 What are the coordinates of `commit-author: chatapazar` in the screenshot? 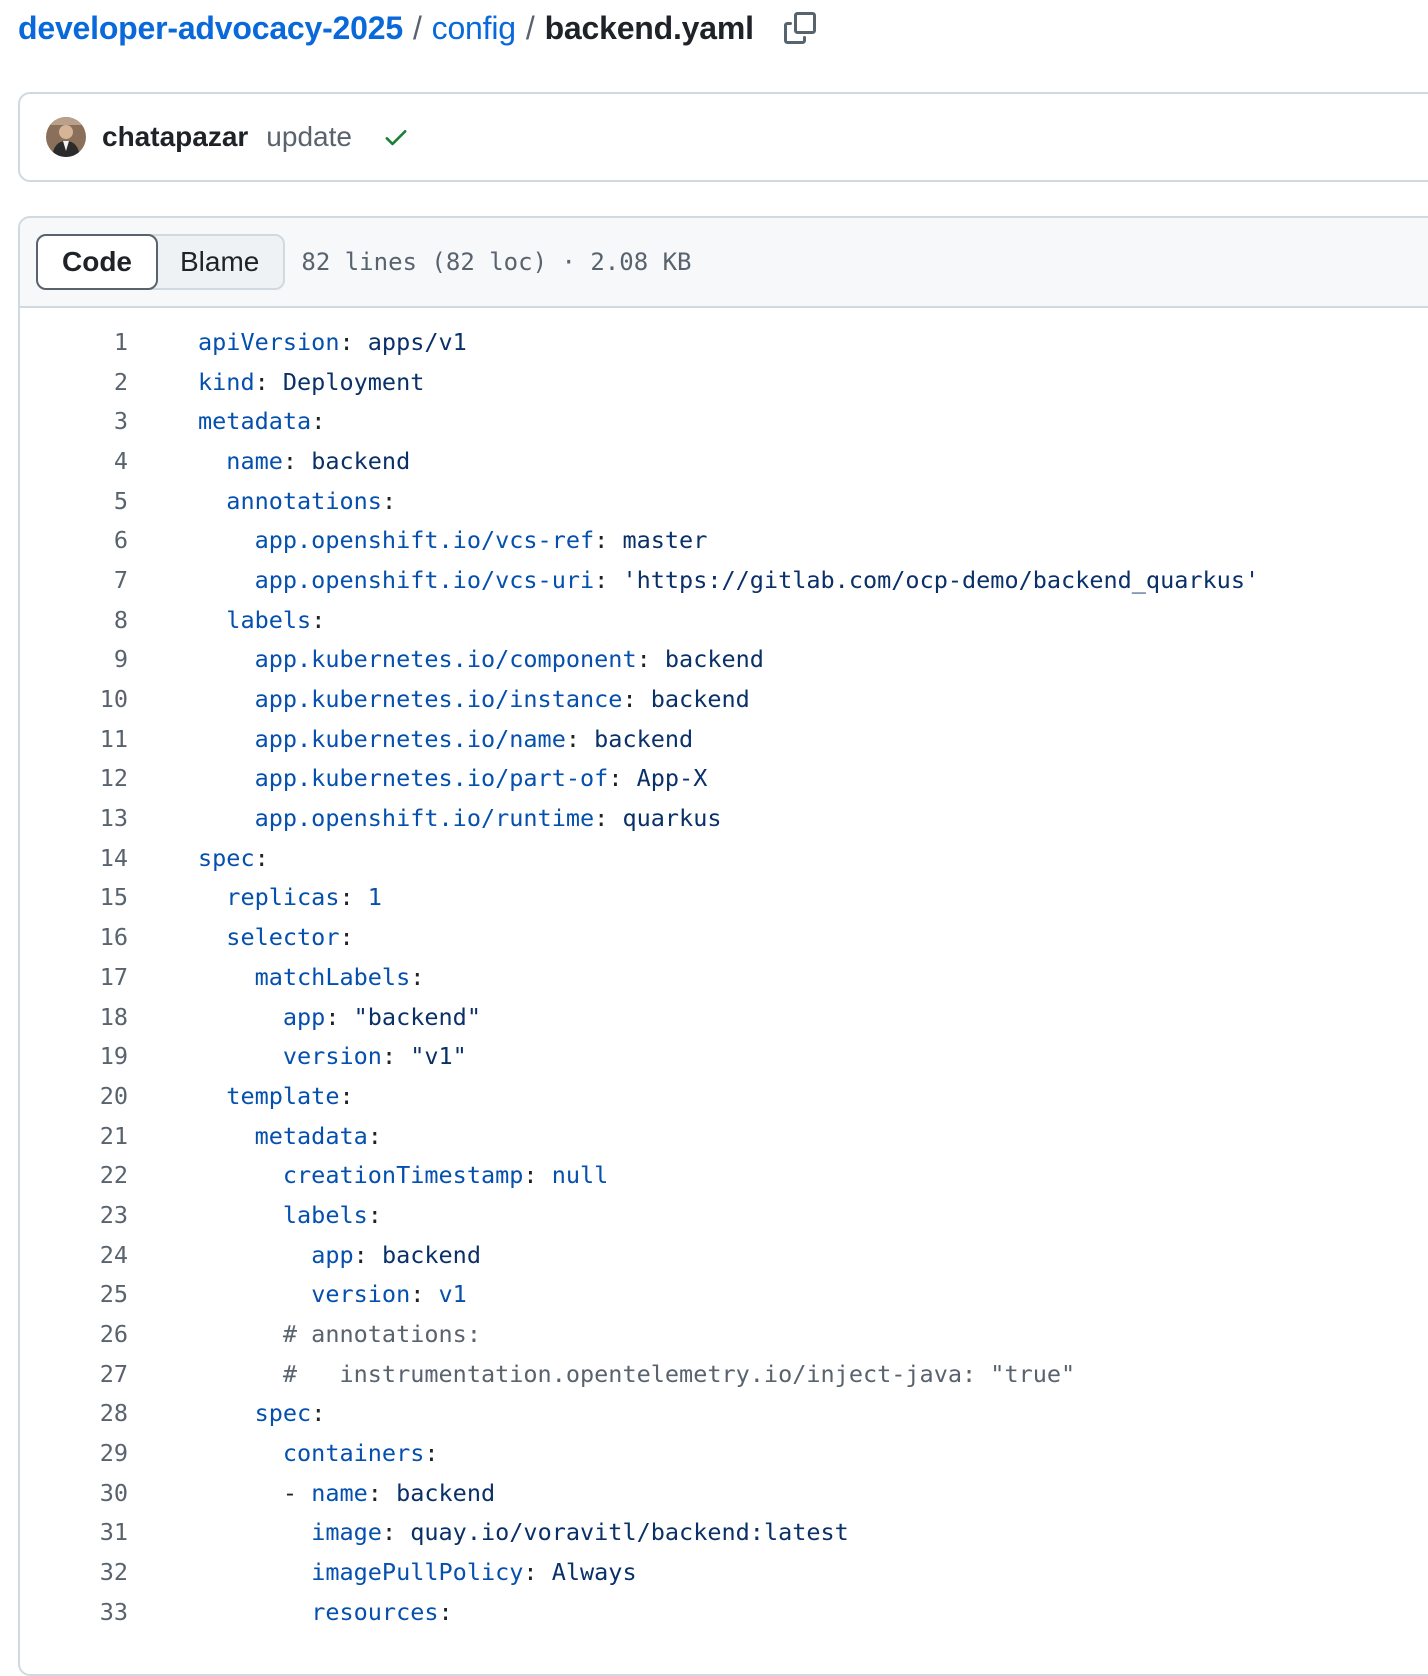 It's located at (175, 137).